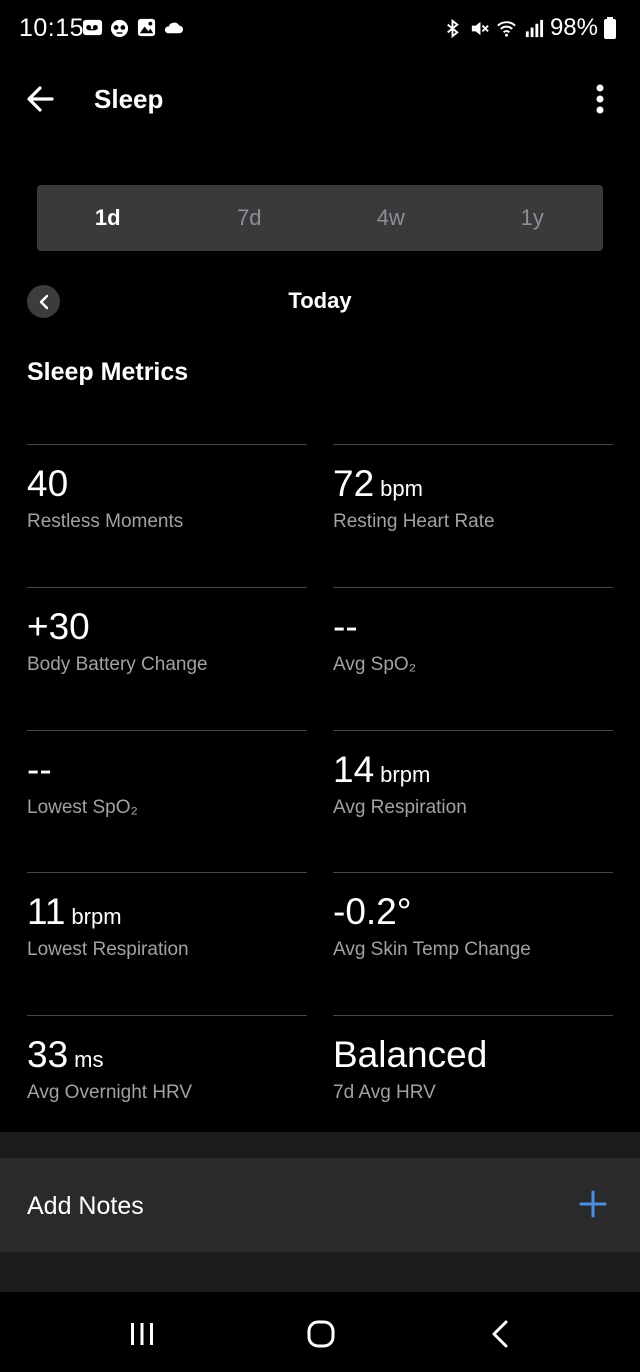 The height and width of the screenshot is (1372, 640). Describe the element at coordinates (432, 949) in the screenshot. I see `metric-label: Avg Skin Temp Change` at that location.